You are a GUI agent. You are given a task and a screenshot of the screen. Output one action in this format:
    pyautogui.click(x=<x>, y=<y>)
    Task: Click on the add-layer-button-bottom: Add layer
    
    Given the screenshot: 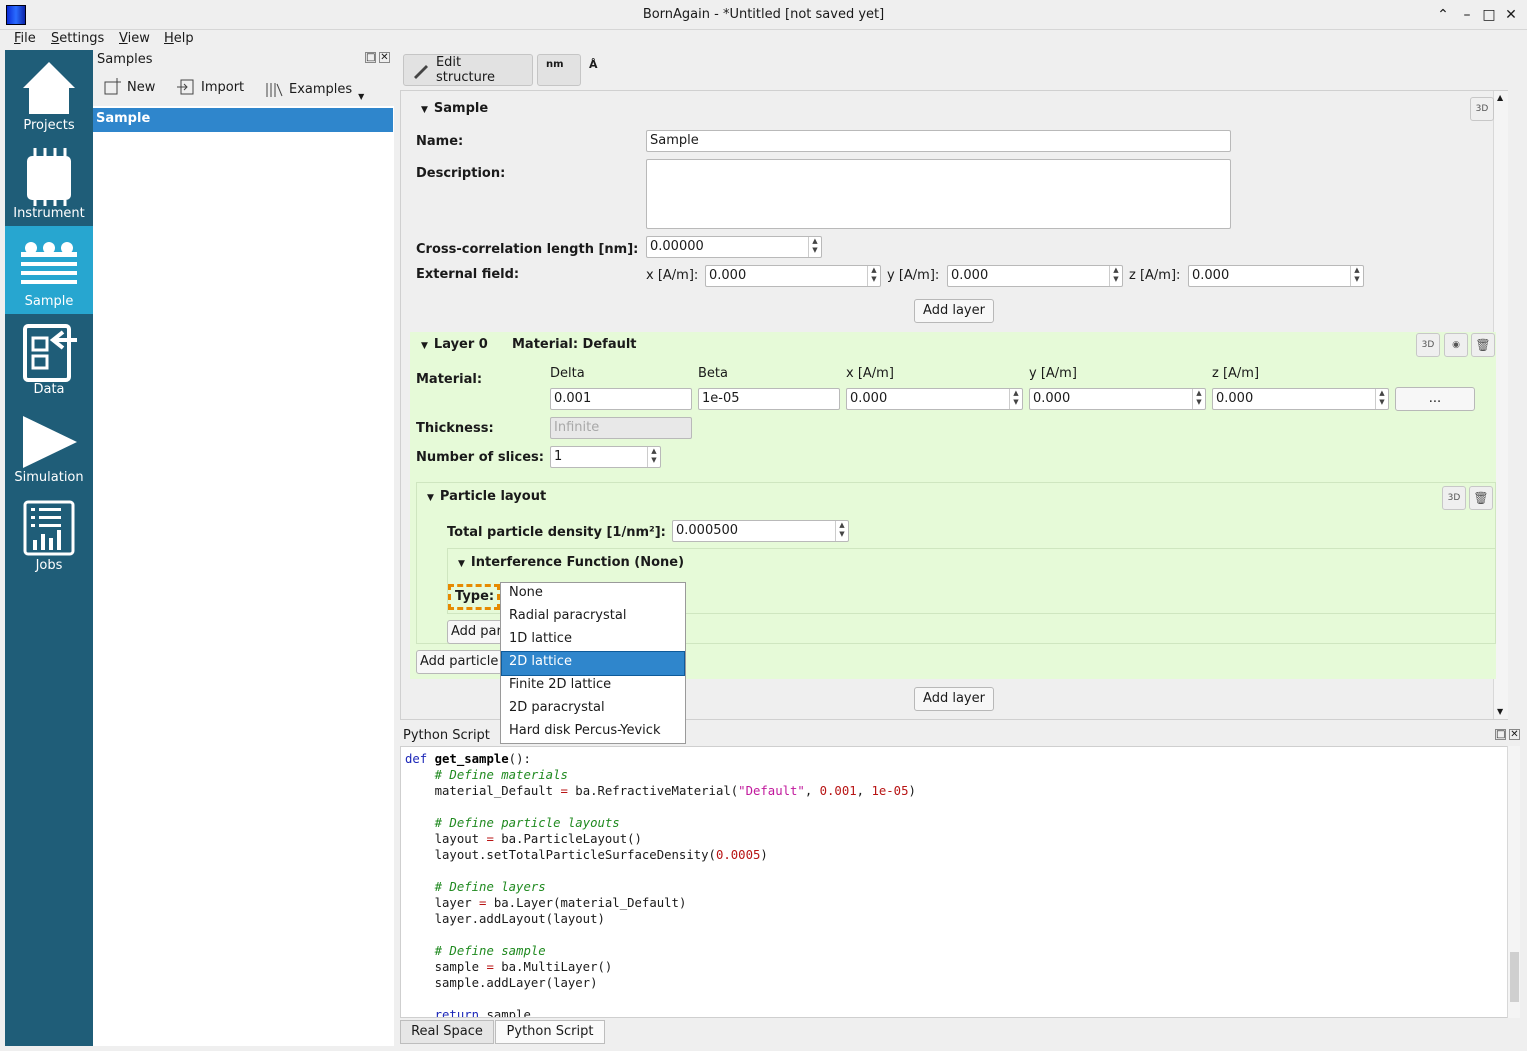 What is the action you would take?
    pyautogui.click(x=954, y=699)
    